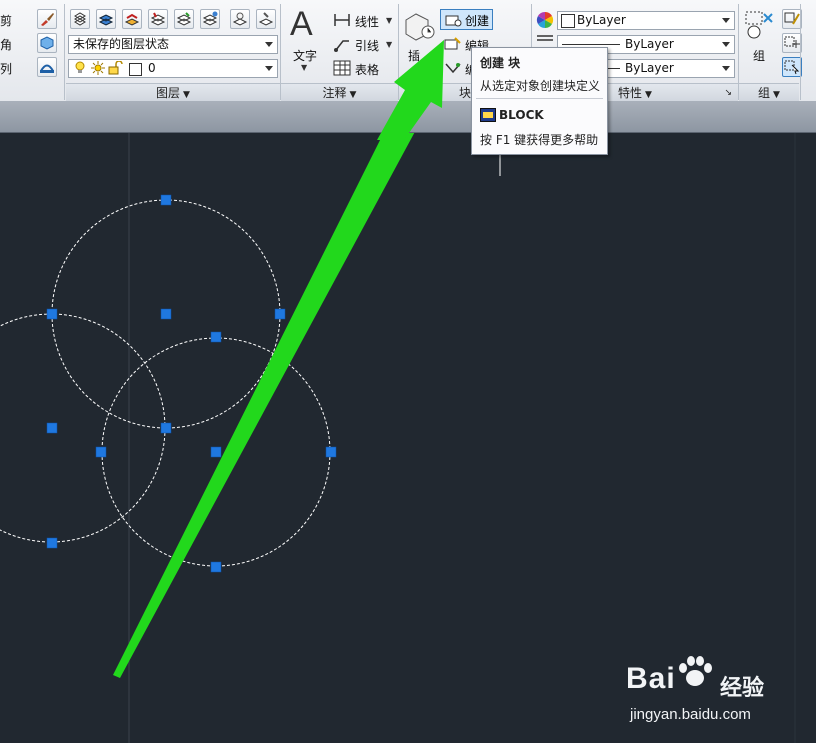 The image size is (816, 743). I want to click on tooltip-title: 创建 块, so click(500, 63).